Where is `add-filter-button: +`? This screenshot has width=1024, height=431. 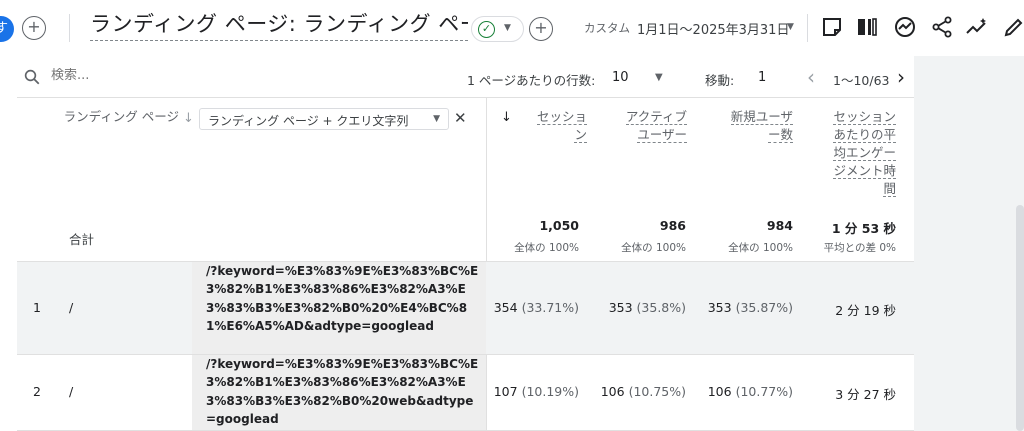
add-filter-button: + is located at coordinates (541, 29).